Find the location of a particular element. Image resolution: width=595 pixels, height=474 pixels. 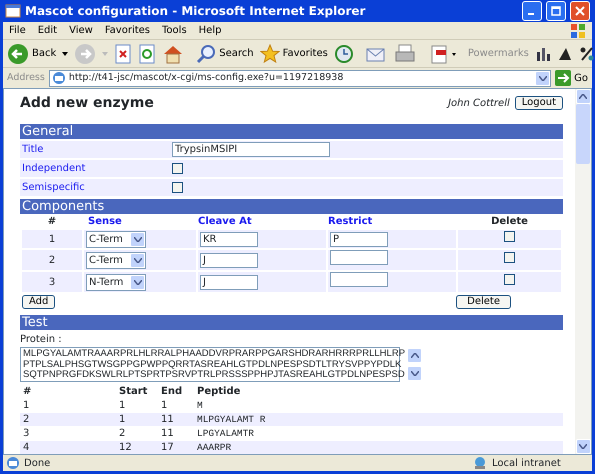

column-header: End is located at coordinates (171, 391).